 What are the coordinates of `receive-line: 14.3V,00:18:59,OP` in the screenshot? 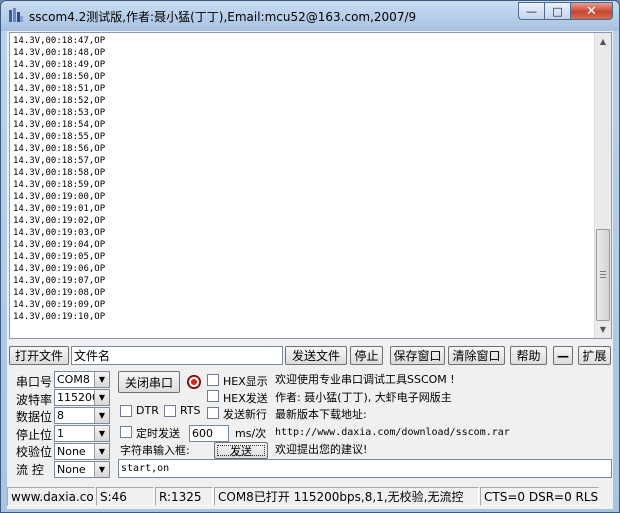 It's located at (59, 185).